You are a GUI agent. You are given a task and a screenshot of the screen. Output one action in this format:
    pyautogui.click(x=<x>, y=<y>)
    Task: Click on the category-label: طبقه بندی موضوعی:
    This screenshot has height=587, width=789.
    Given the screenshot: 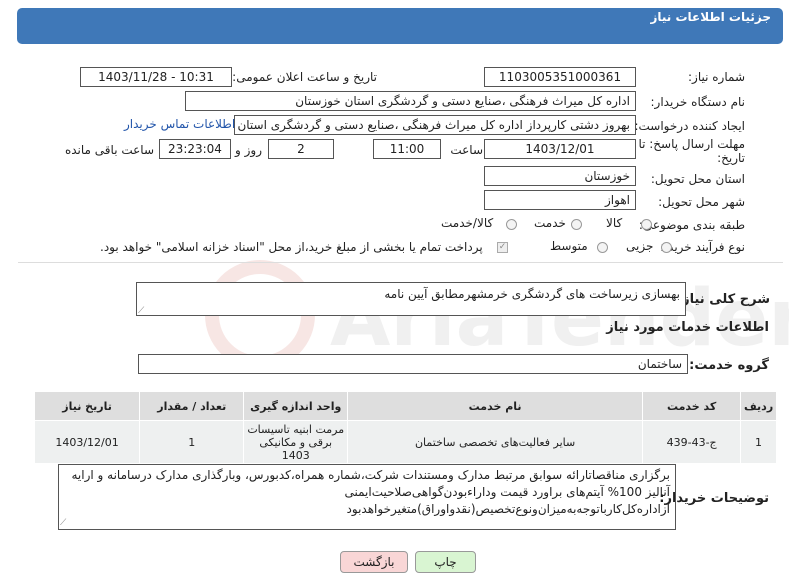 What is the action you would take?
    pyautogui.click(x=691, y=225)
    